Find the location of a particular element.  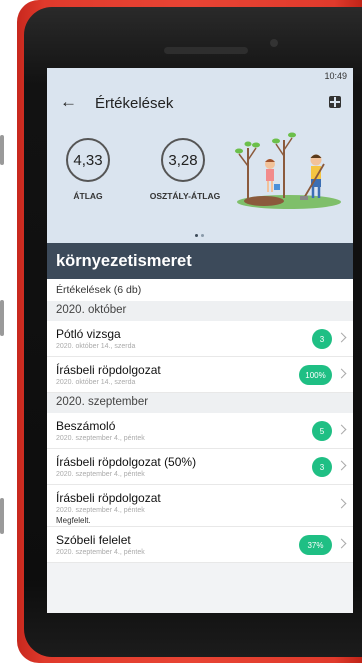

own-average-circle: 4,33 is located at coordinates (88, 160).